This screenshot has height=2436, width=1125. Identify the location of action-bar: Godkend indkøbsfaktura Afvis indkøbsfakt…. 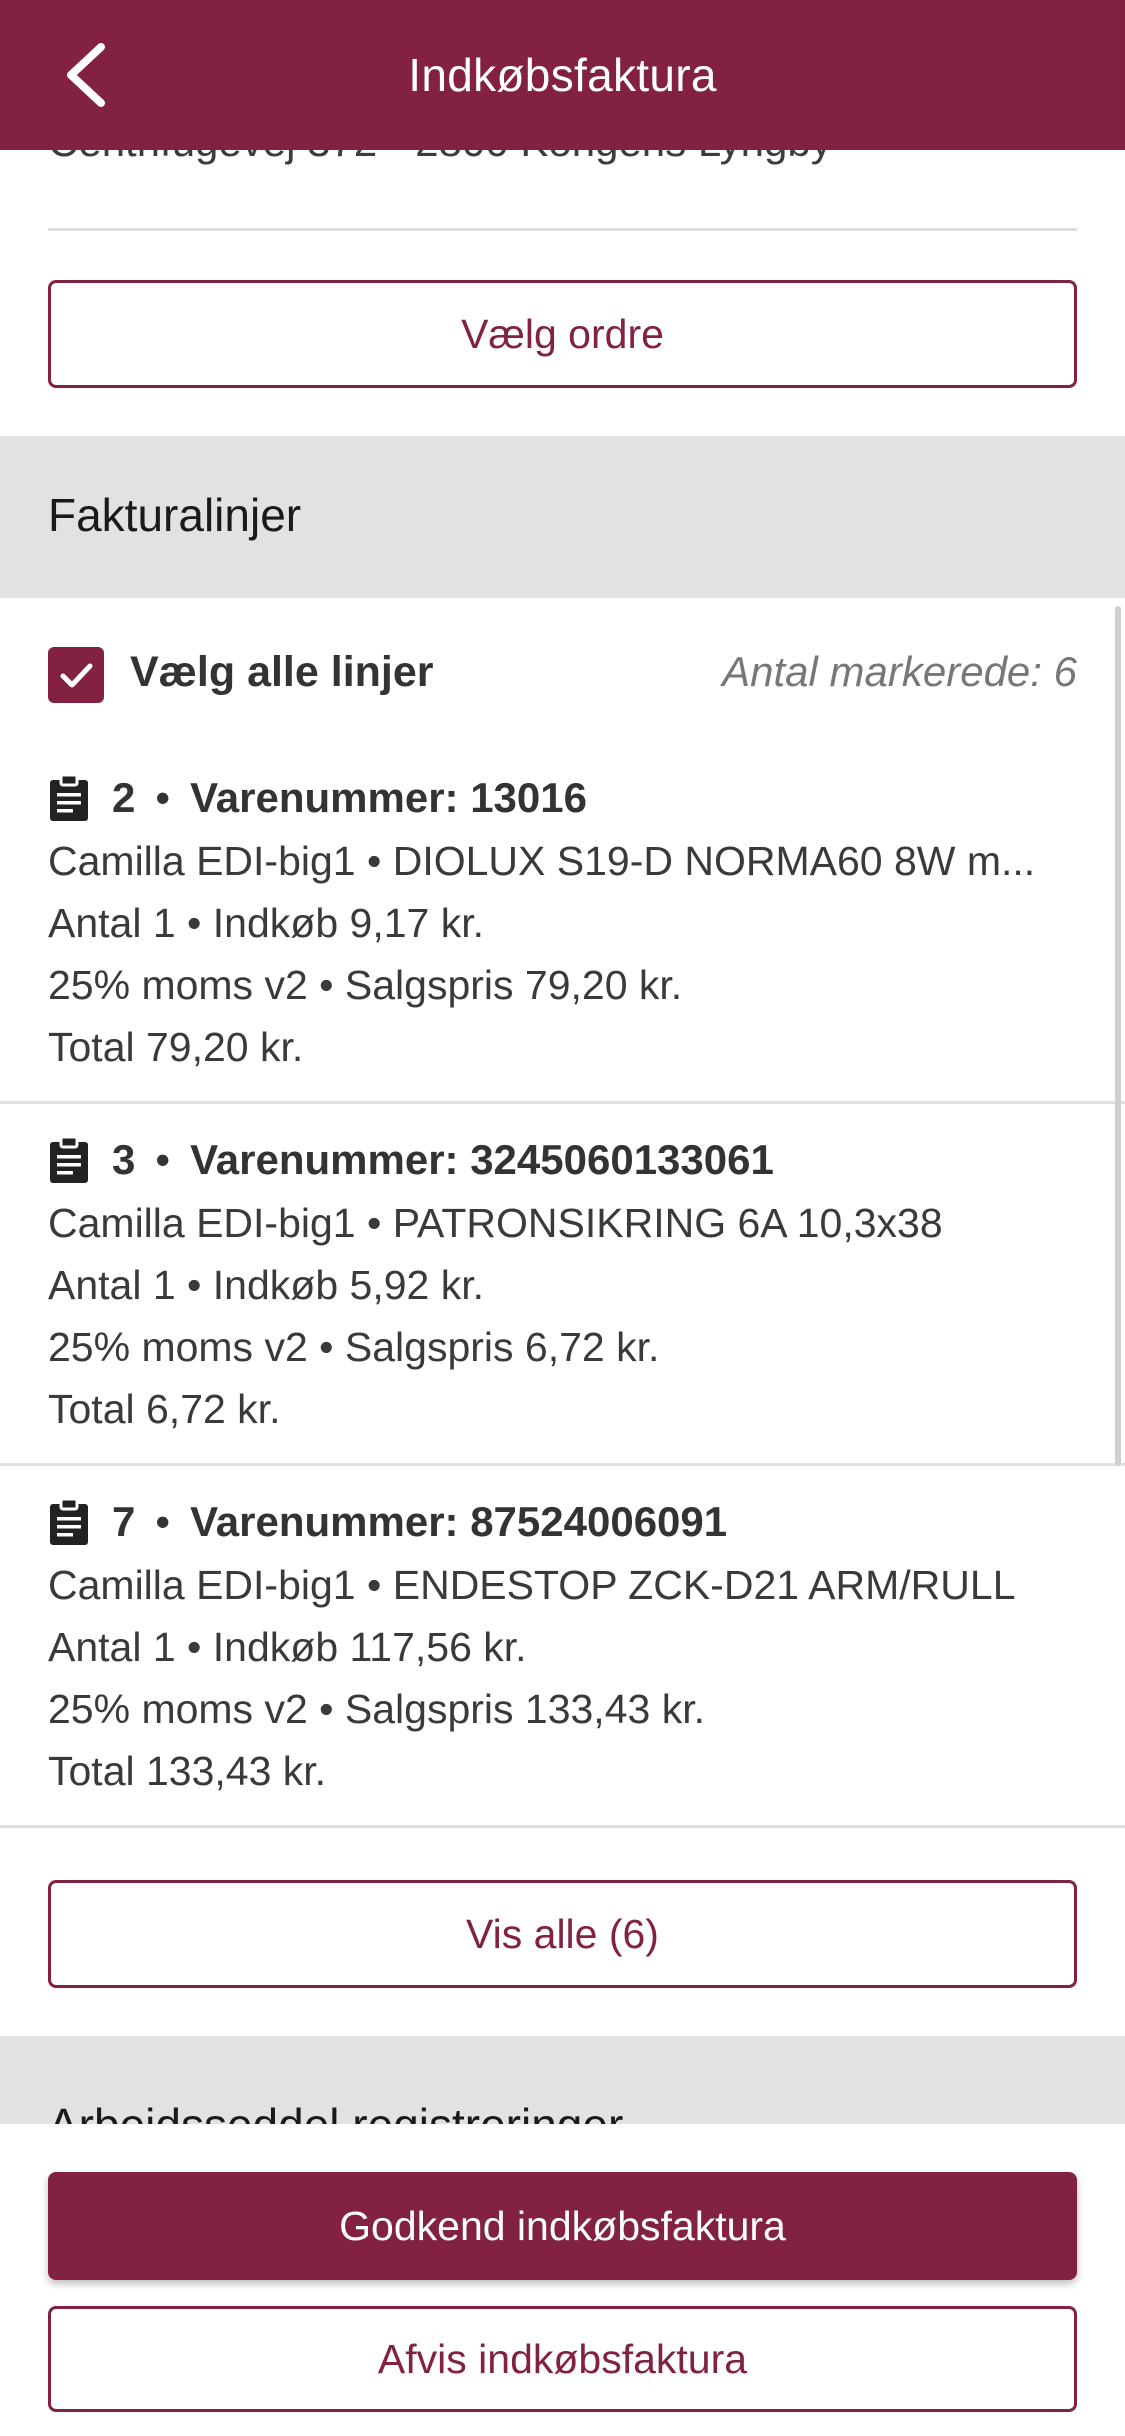
(562, 2280).